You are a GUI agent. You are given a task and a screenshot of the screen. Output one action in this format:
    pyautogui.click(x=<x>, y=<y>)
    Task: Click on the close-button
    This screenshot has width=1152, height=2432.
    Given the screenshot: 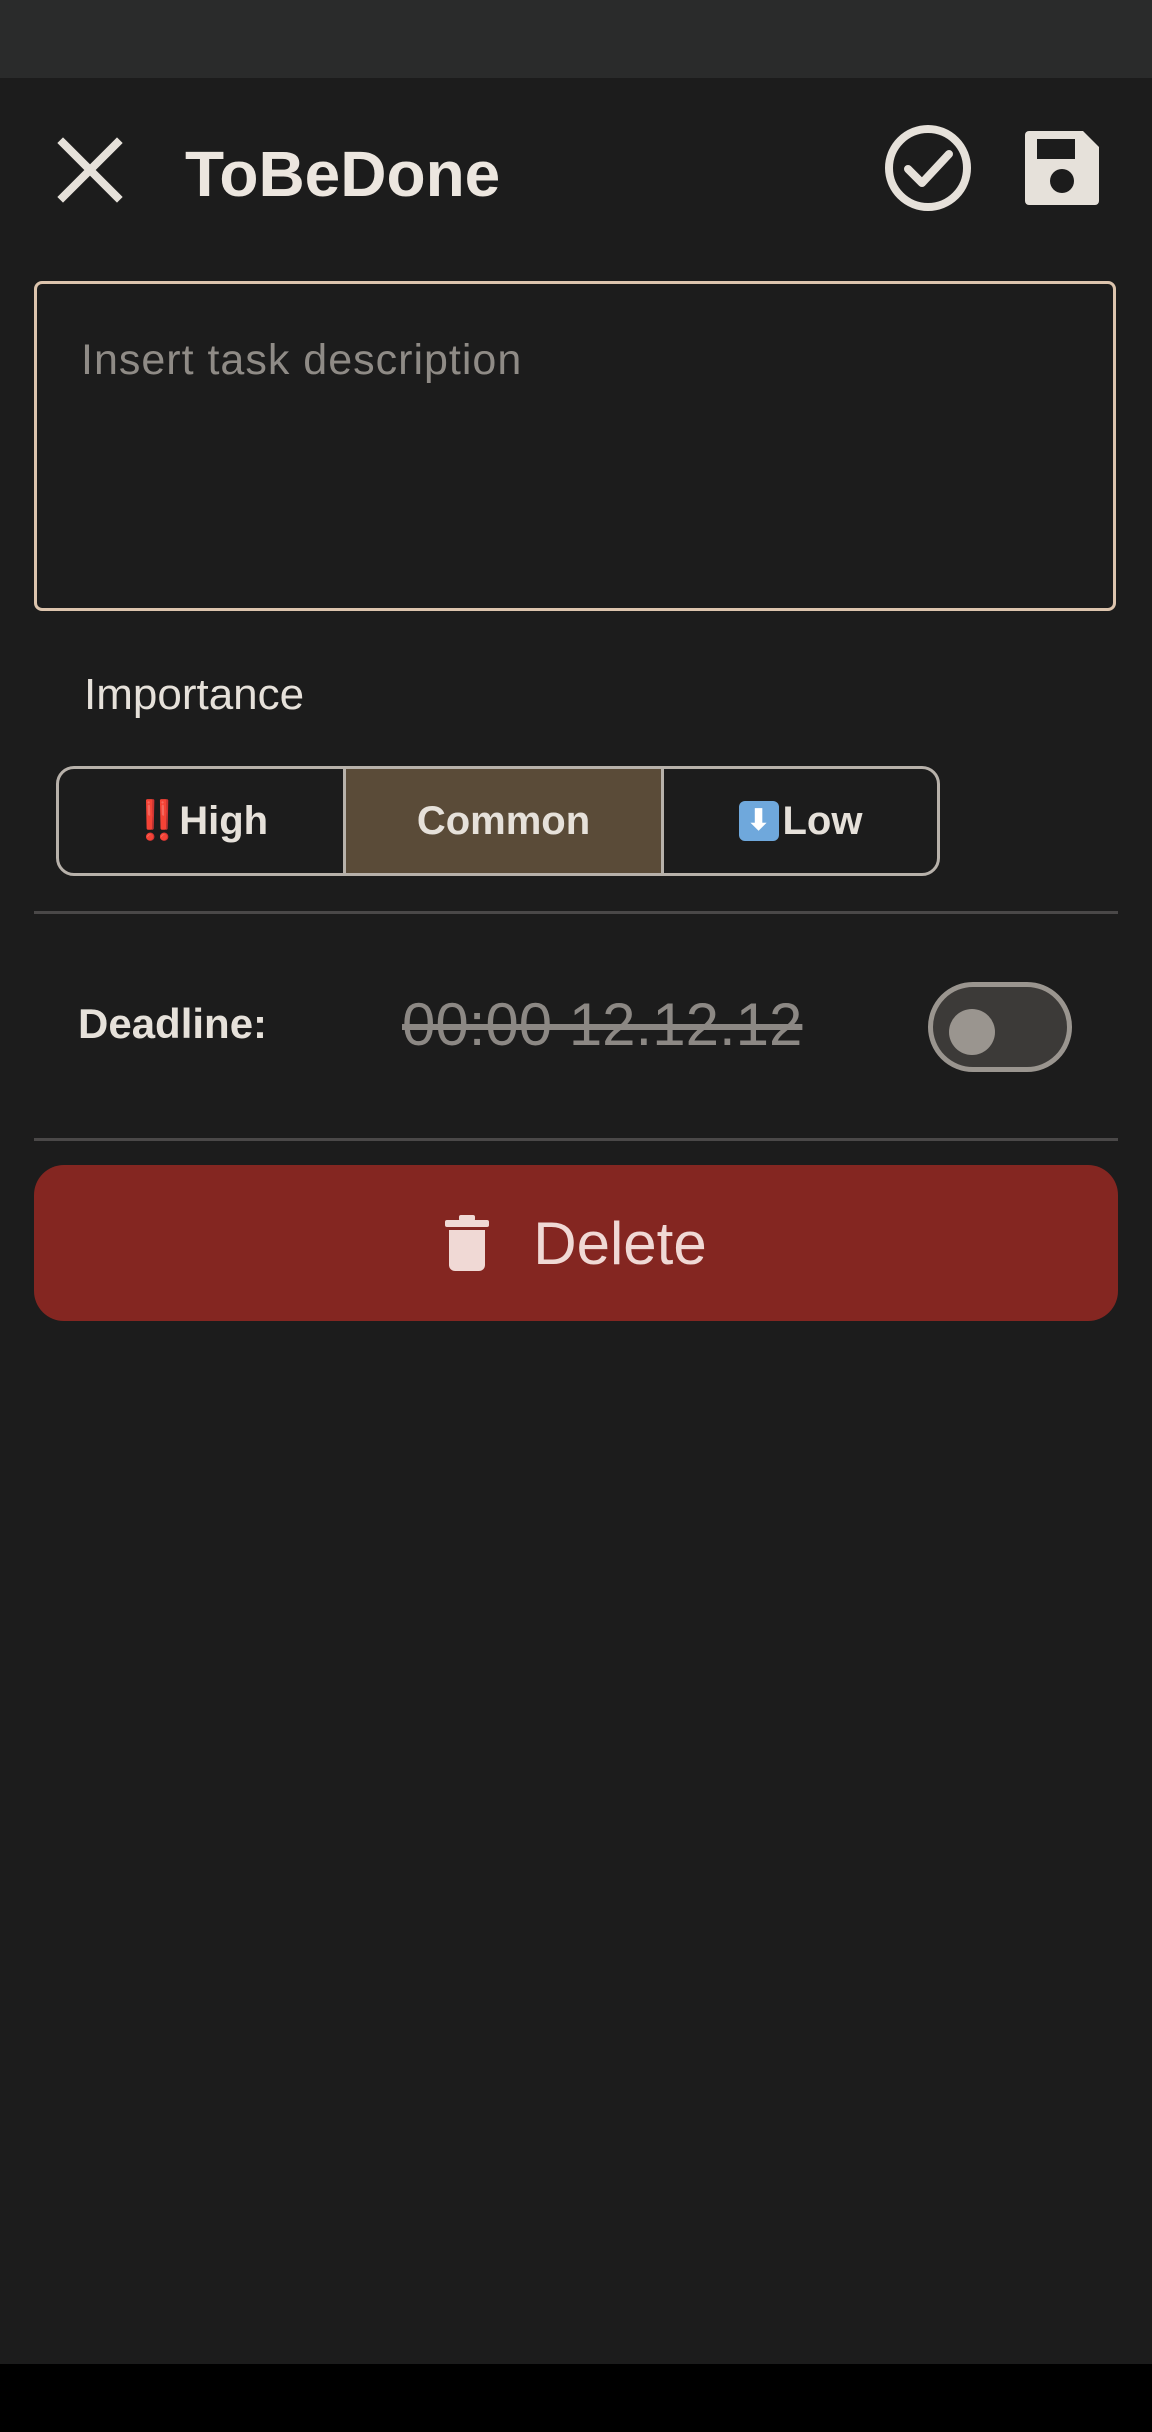 What is the action you would take?
    pyautogui.click(x=90, y=172)
    